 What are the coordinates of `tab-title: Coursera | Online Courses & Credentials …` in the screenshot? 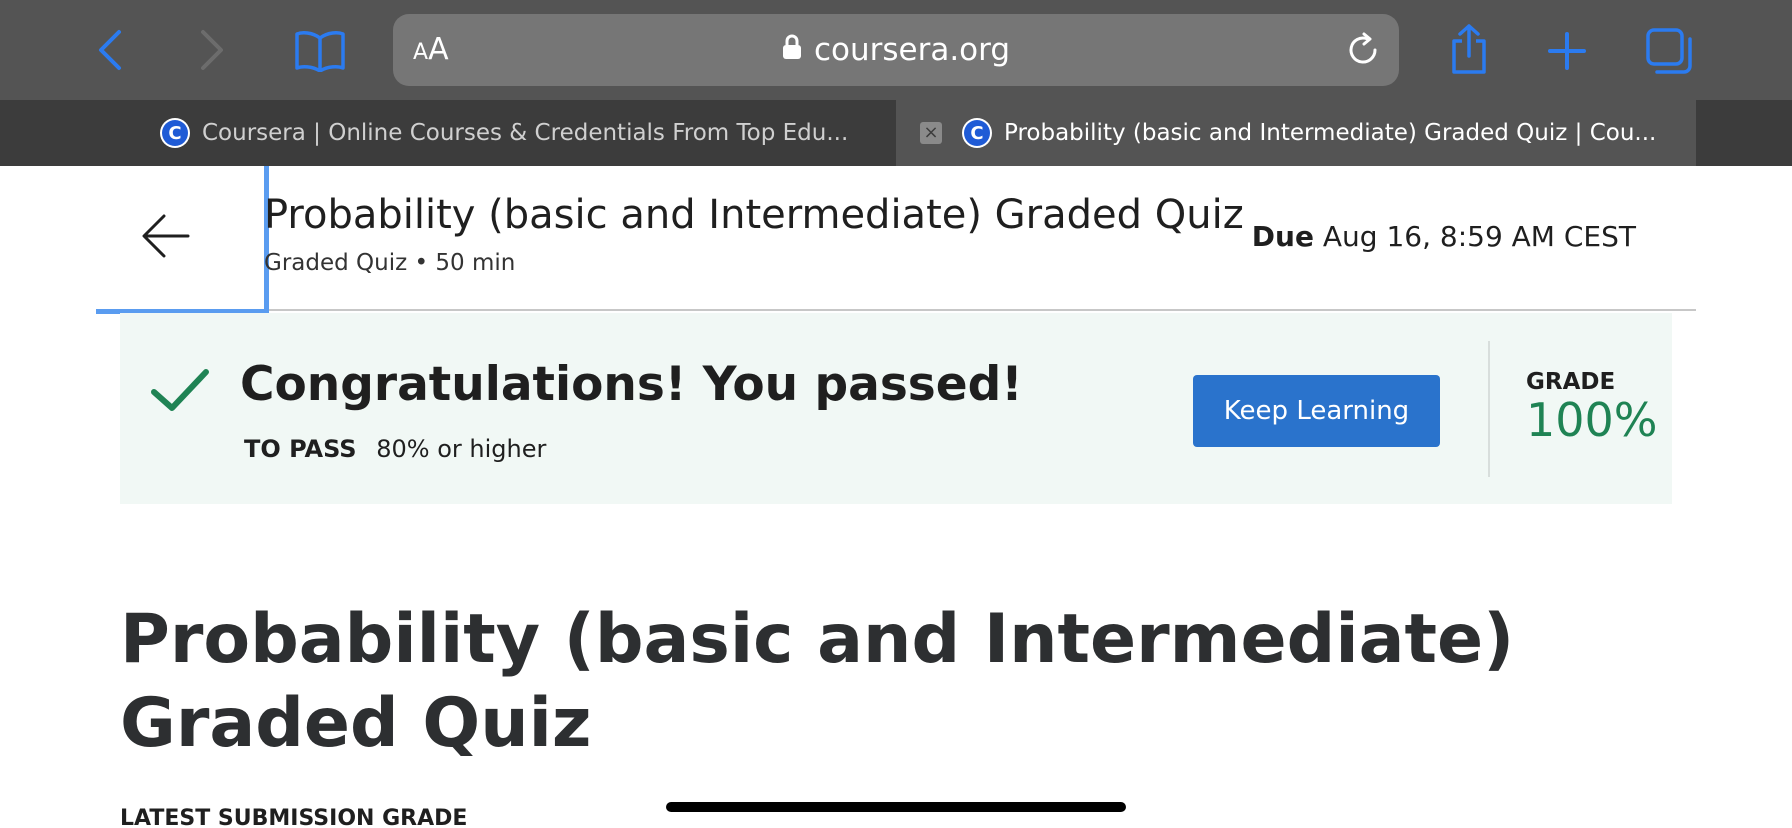 It's located at (525, 133).